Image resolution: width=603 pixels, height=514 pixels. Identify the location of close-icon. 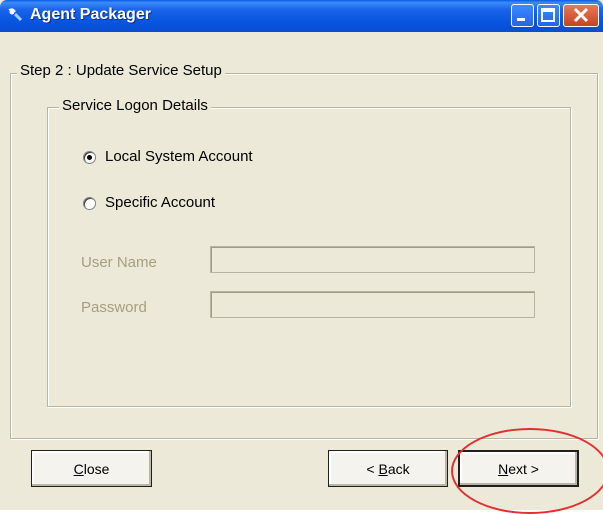
(581, 15).